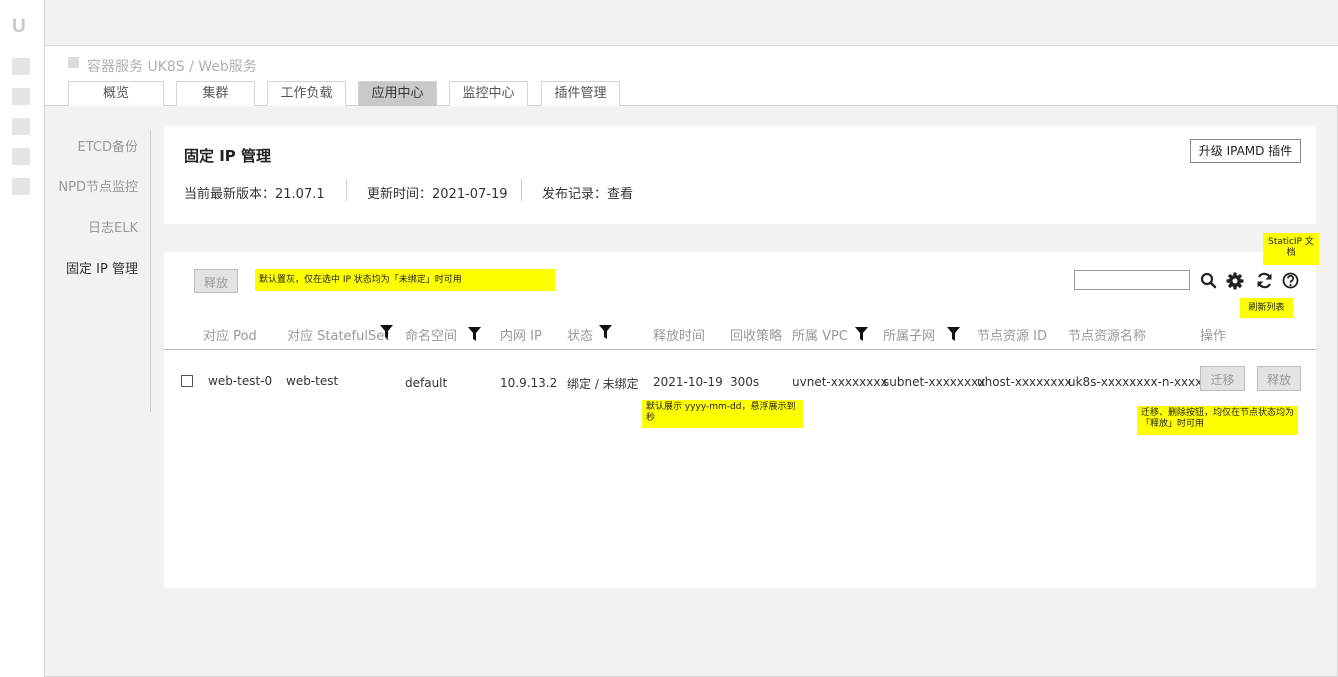  What do you see at coordinates (1139, 382) in the screenshot?
I see `cell-node-name: uk8s-xxxxxxxx-n-xxxxx` at bounding box center [1139, 382].